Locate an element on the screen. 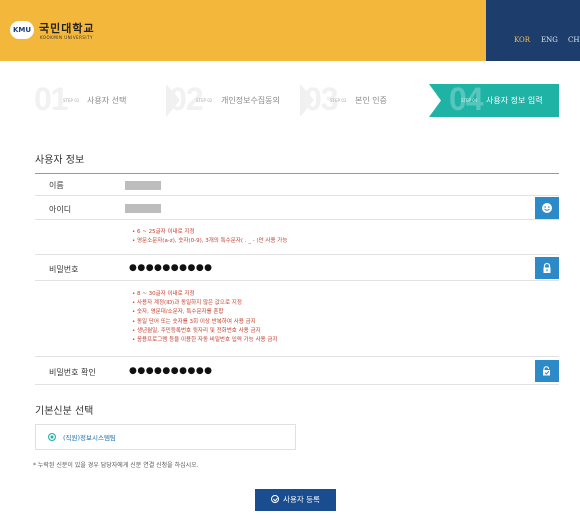 The width and height of the screenshot is (580, 518). name-row: 이름 is located at coordinates (297, 185).